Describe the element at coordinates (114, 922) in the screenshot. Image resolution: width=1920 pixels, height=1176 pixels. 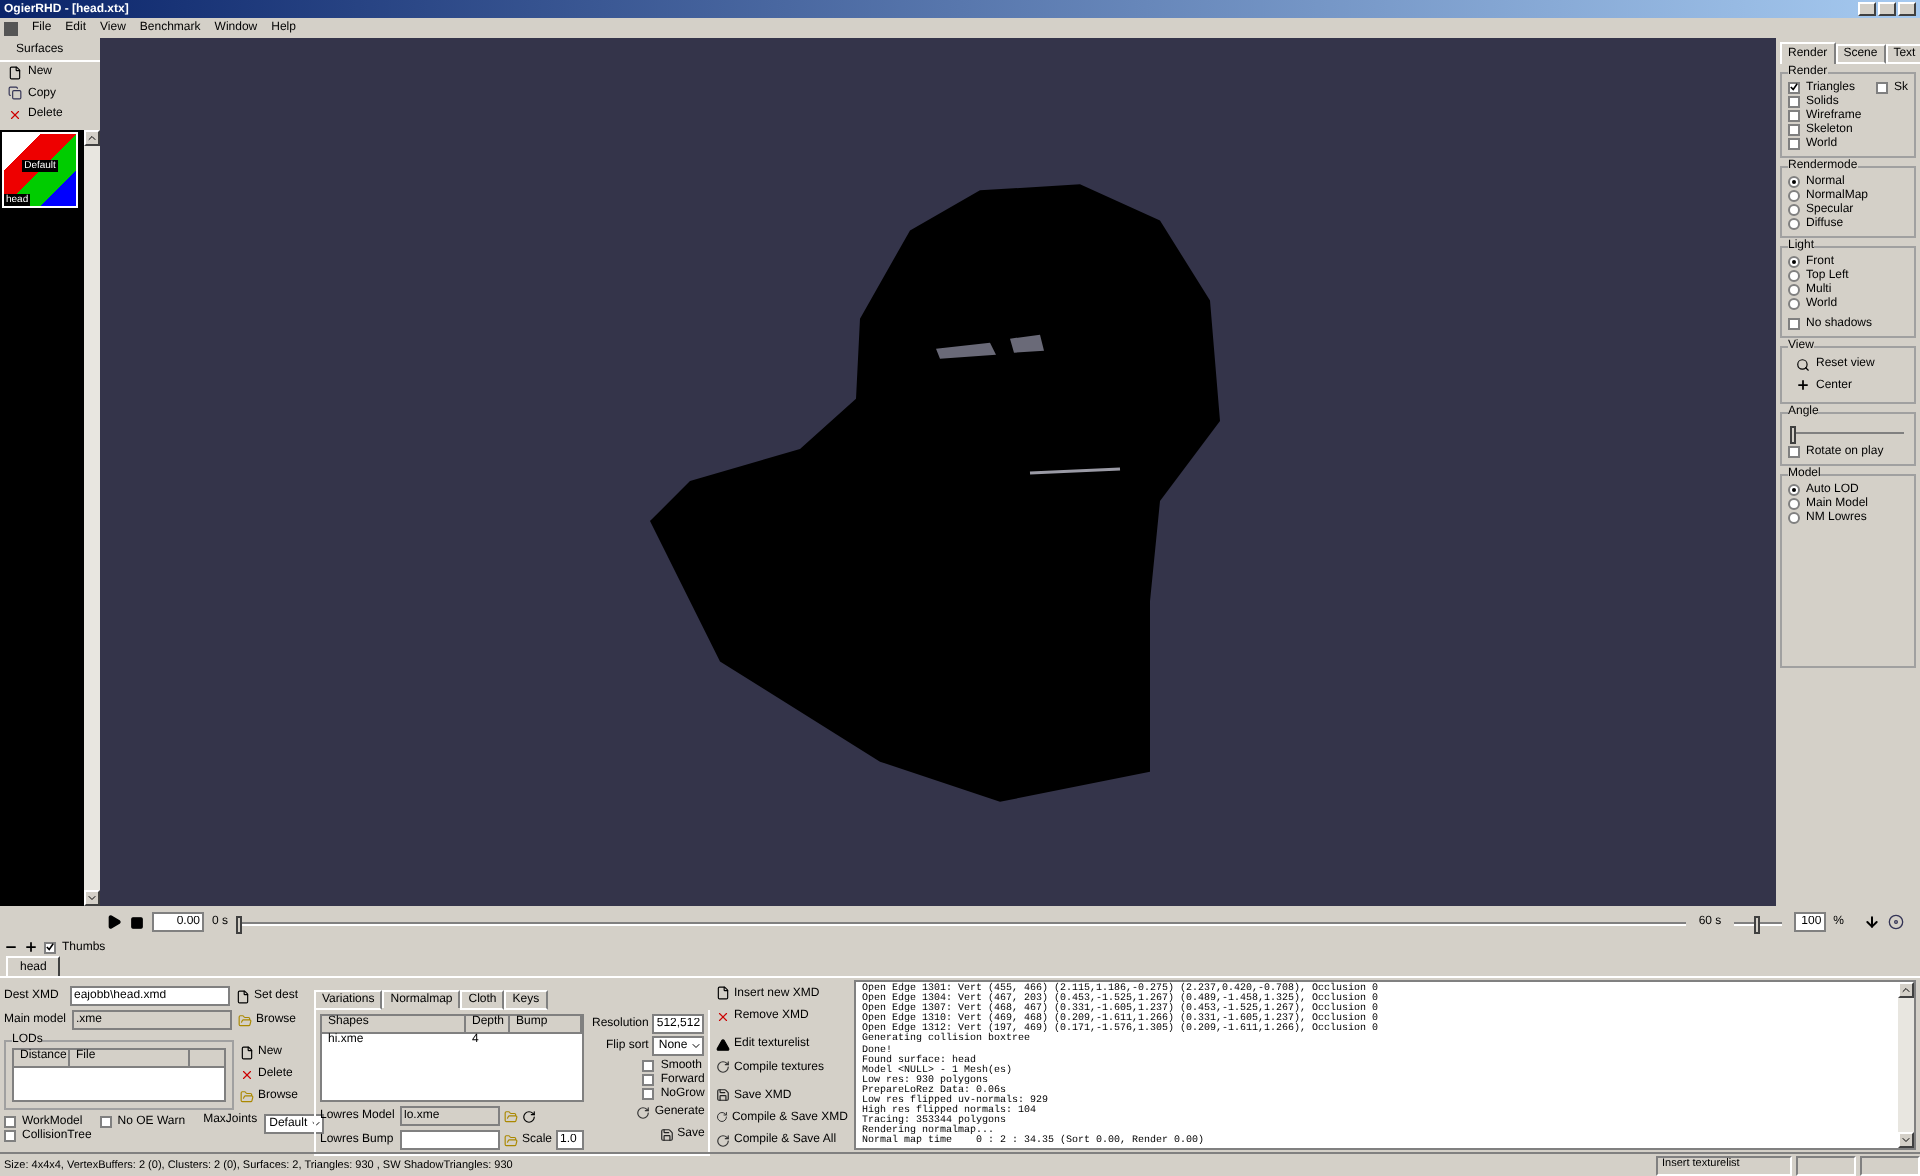
I see `play-icon` at that location.